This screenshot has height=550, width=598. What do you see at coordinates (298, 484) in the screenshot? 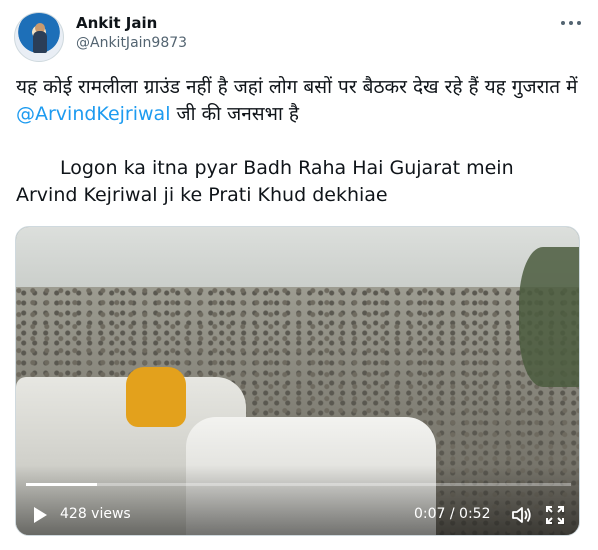
I see `video-progress-bar` at bounding box center [298, 484].